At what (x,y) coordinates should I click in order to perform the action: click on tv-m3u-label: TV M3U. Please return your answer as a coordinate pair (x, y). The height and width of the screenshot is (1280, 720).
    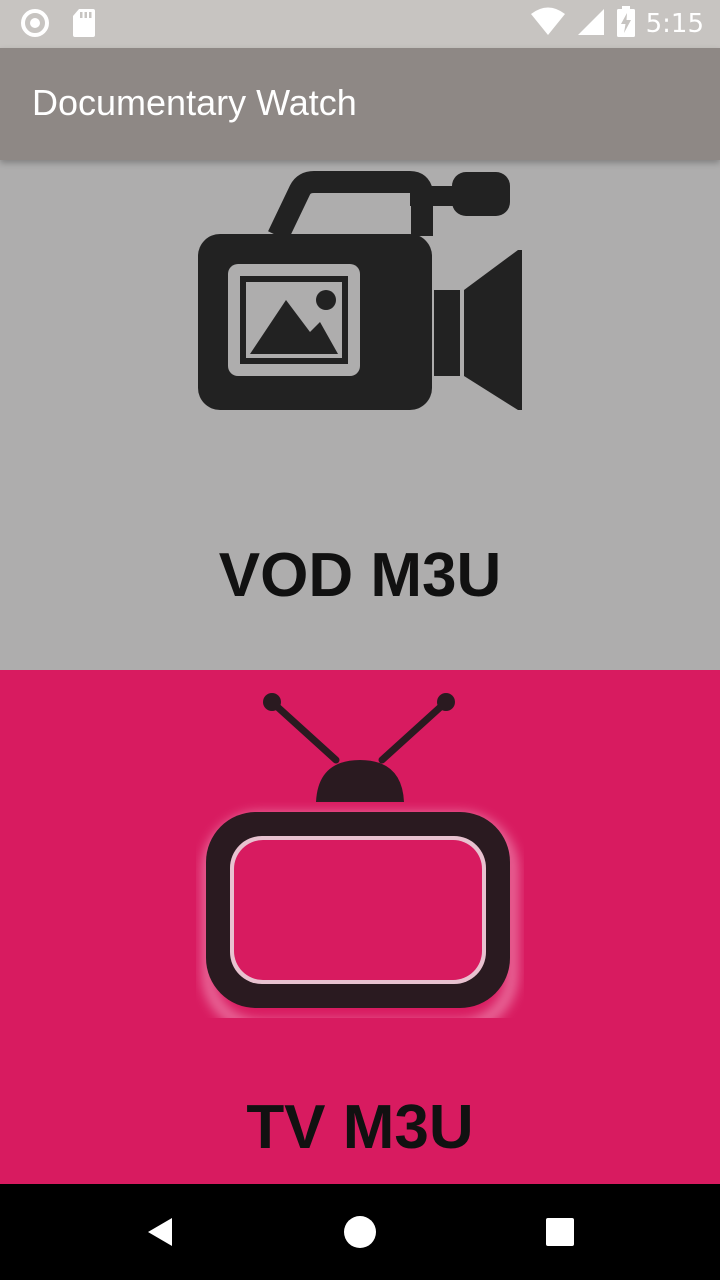
    Looking at the image, I should click on (360, 1127).